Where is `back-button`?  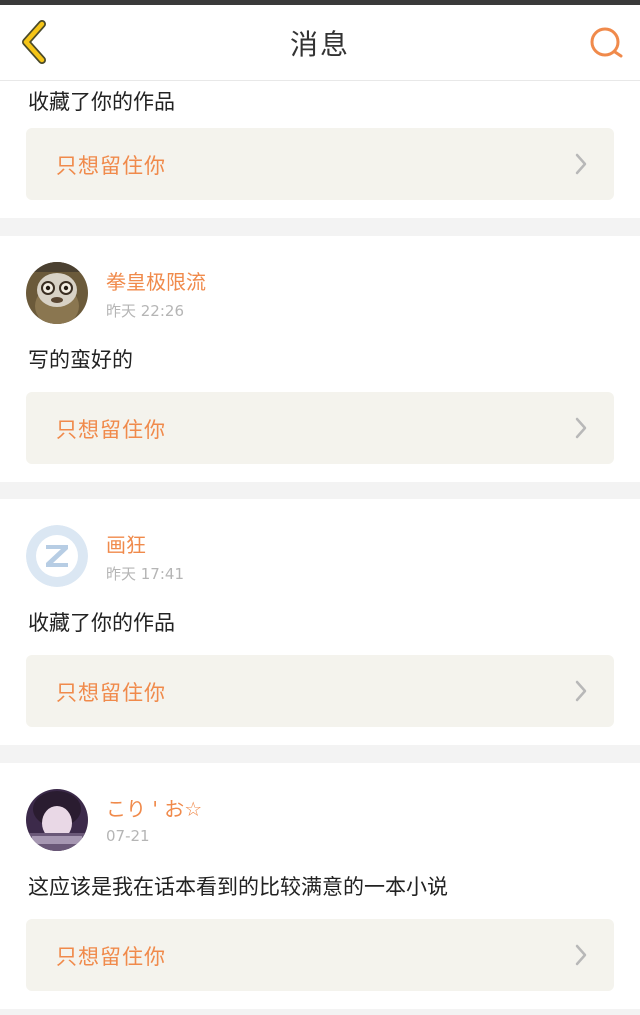
back-button is located at coordinates (34, 42).